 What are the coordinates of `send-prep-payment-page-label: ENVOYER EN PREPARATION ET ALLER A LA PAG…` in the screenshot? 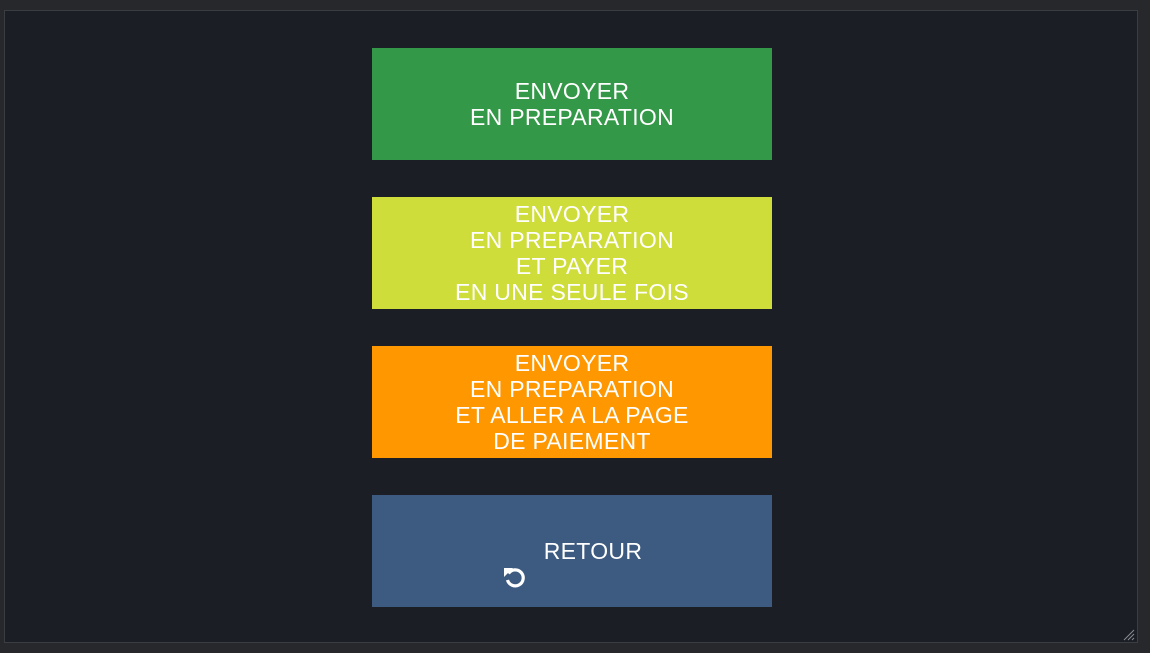 It's located at (572, 402).